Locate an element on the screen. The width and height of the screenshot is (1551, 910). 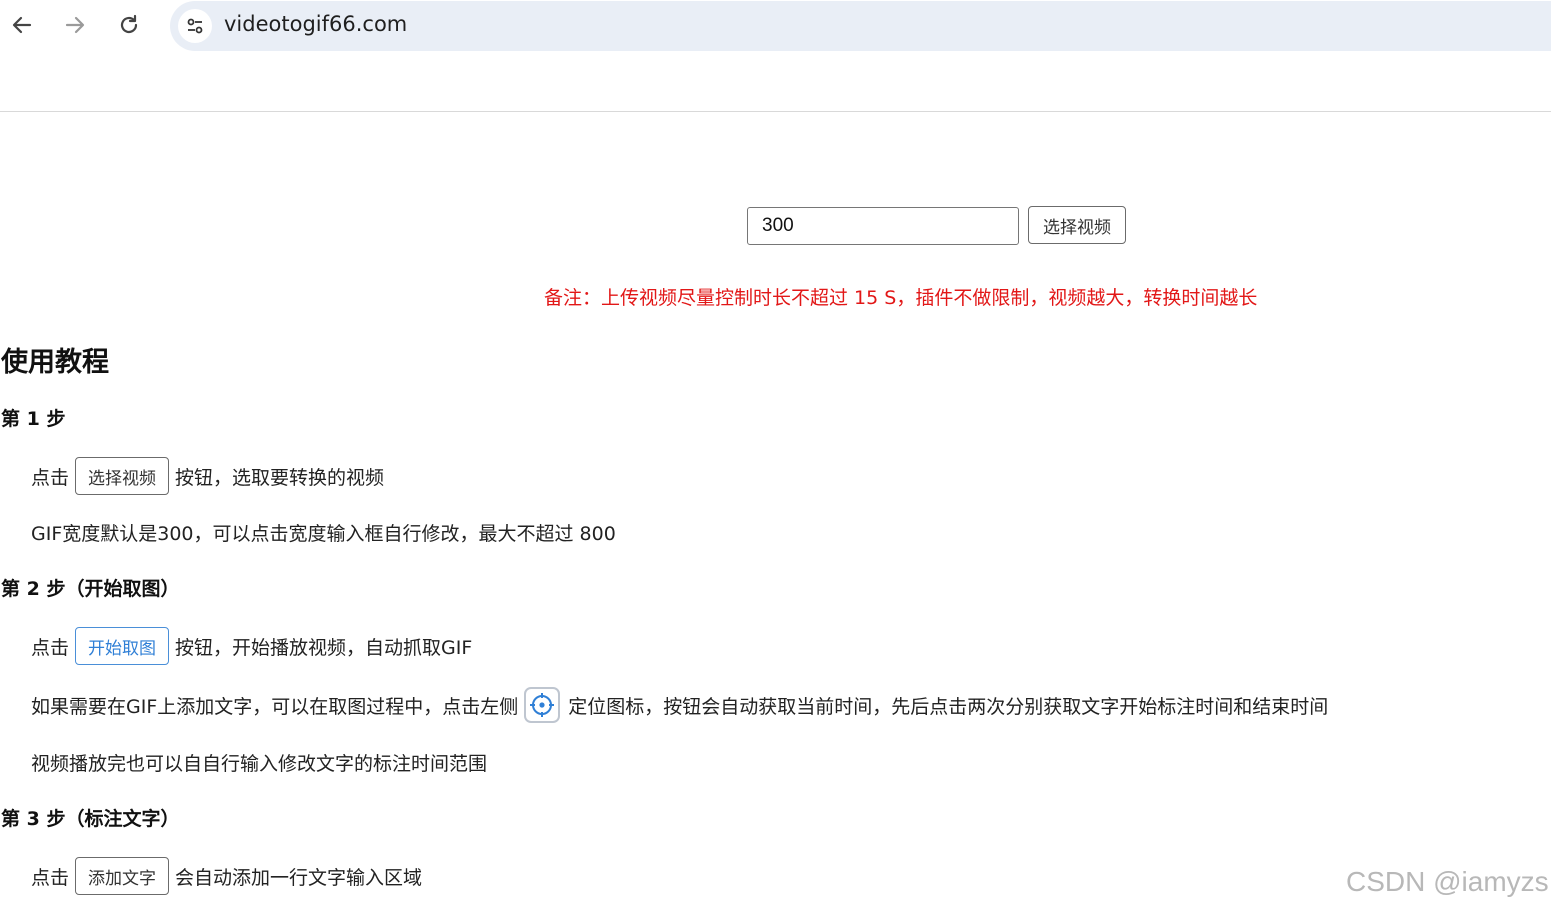
tutorial-select-video-button: 选择视频 is located at coordinates (122, 476).